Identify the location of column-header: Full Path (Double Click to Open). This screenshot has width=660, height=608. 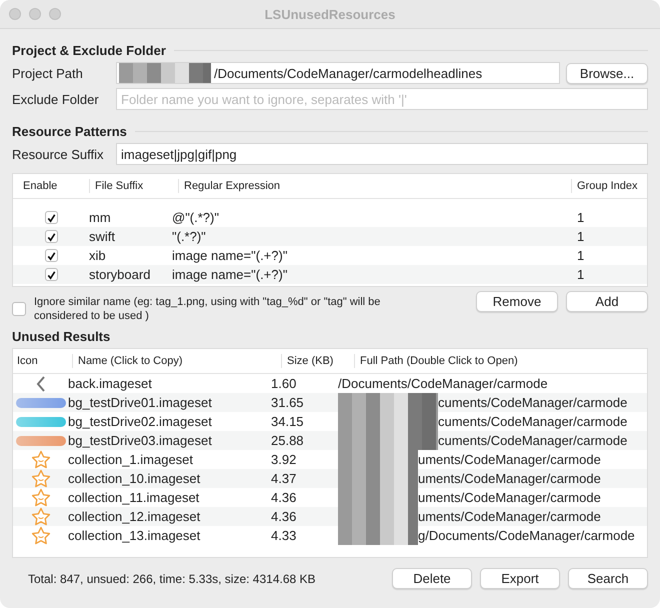
(500, 361).